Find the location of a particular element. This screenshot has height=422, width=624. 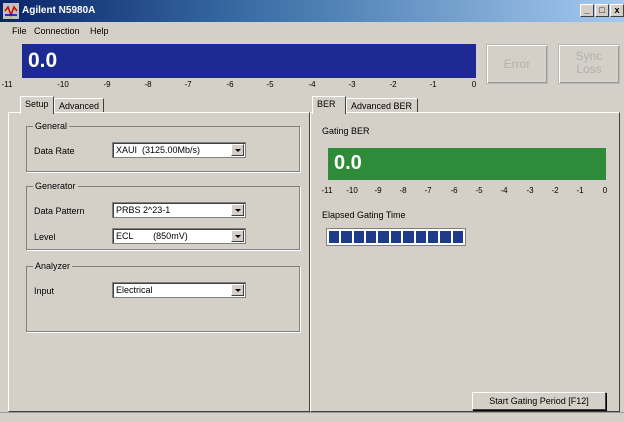

app-icon is located at coordinates (11, 11).